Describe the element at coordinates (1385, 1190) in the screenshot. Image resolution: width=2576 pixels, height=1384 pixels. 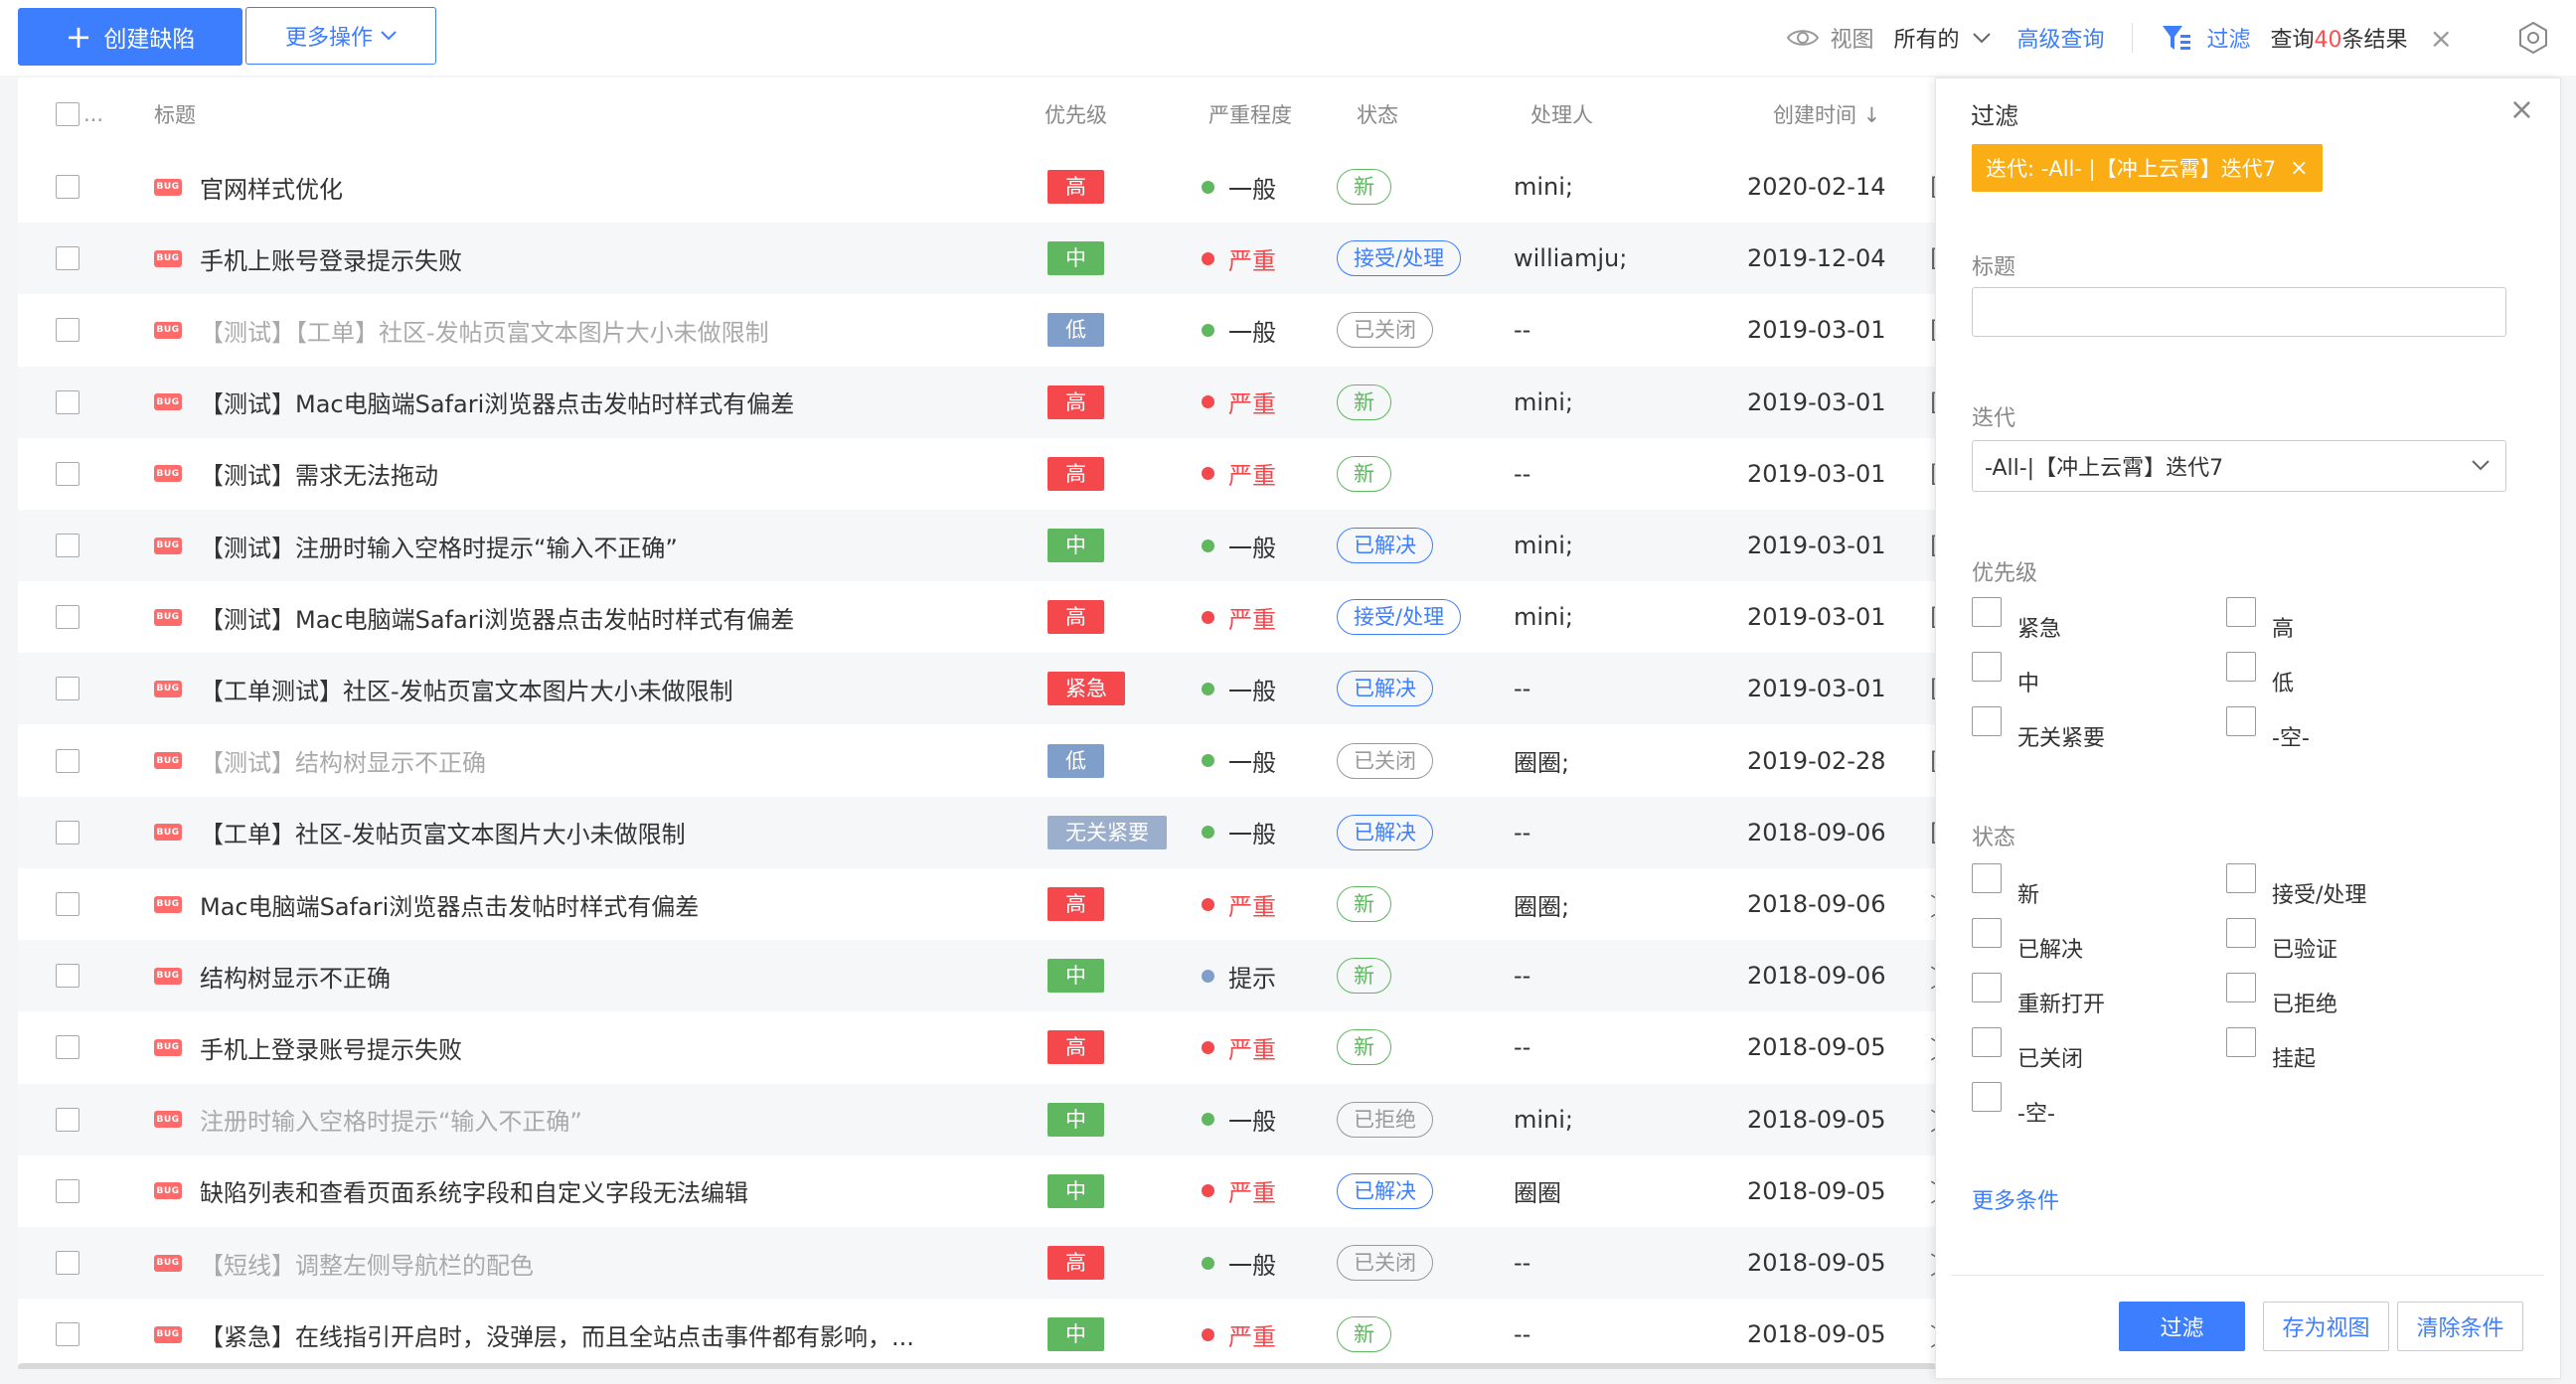
I see `status-cell: 已解决` at that location.